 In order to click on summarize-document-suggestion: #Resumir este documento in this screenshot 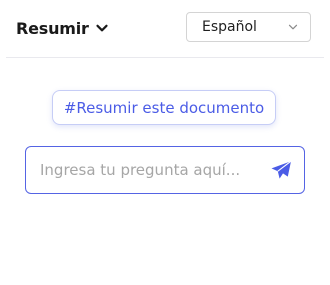, I will do `click(164, 107)`.